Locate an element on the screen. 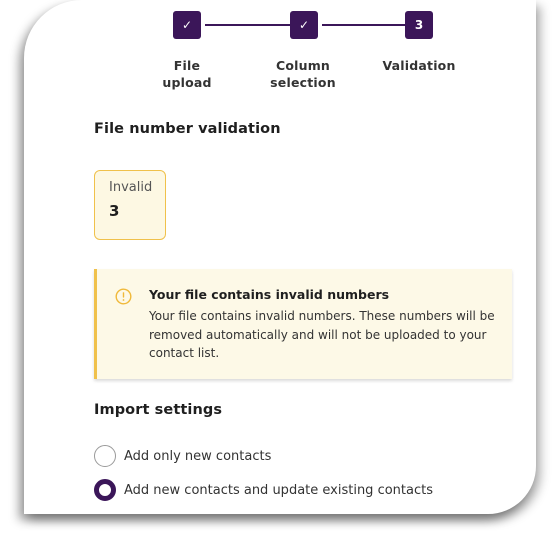 This screenshot has width=559, height=535. radio-add-and-update is located at coordinates (105, 490).